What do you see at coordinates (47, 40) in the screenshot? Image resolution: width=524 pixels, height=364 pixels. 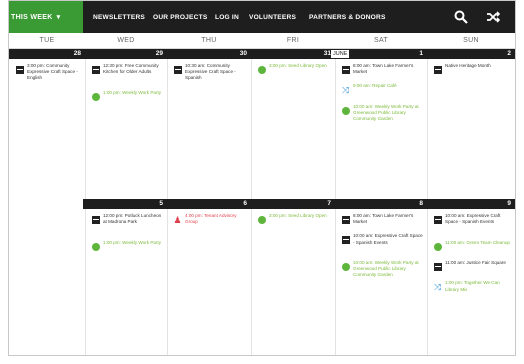 I see `weekday-tue: TUE` at bounding box center [47, 40].